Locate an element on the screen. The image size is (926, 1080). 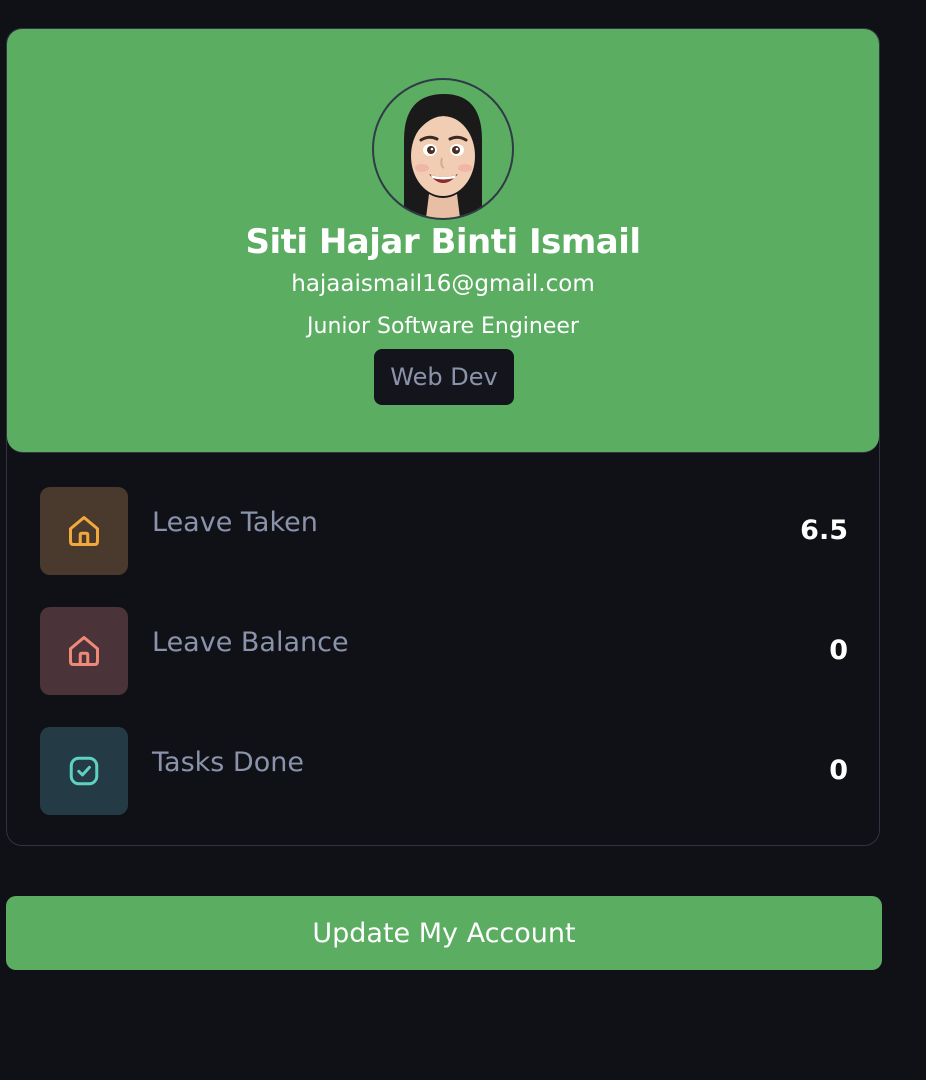
department-badge: Web Dev is located at coordinates (444, 377).